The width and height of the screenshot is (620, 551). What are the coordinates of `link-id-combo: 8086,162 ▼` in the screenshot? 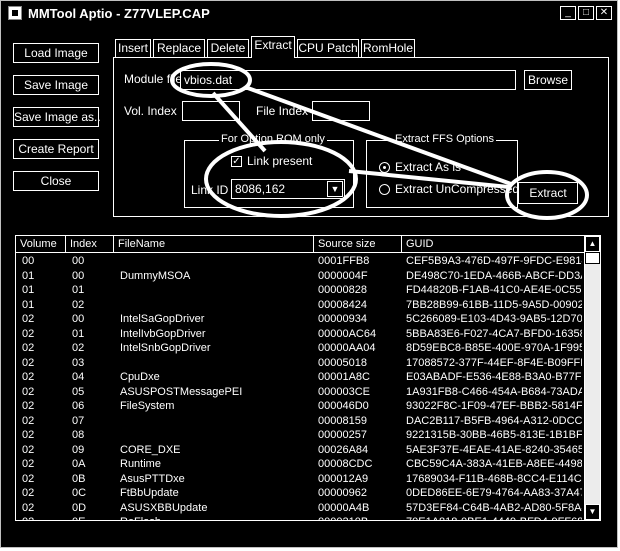 It's located at (288, 189).